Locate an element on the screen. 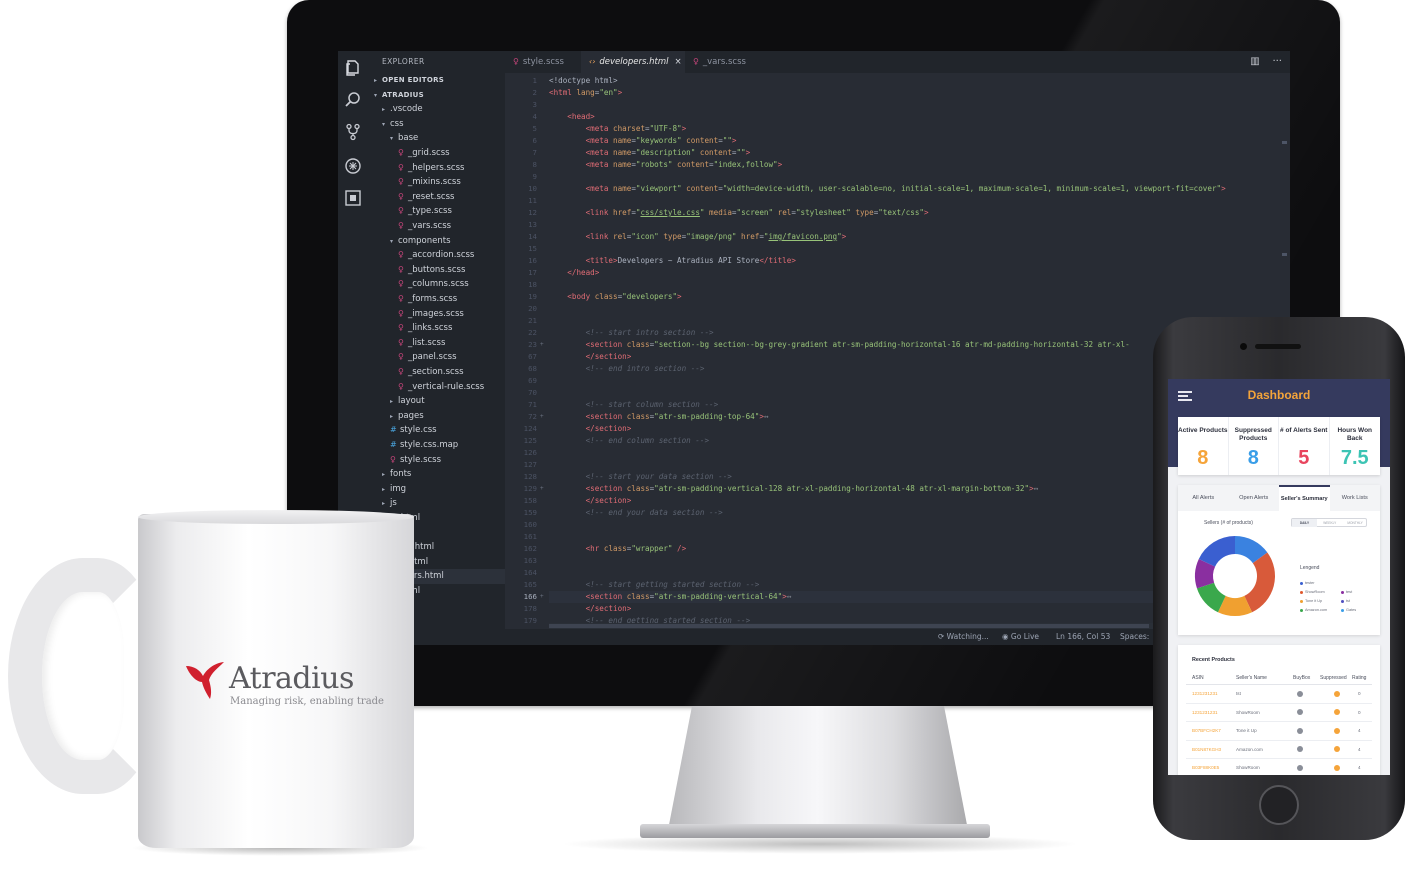 This screenshot has width=1406, height=880. tree-folder: ▸ pages is located at coordinates (436, 416).